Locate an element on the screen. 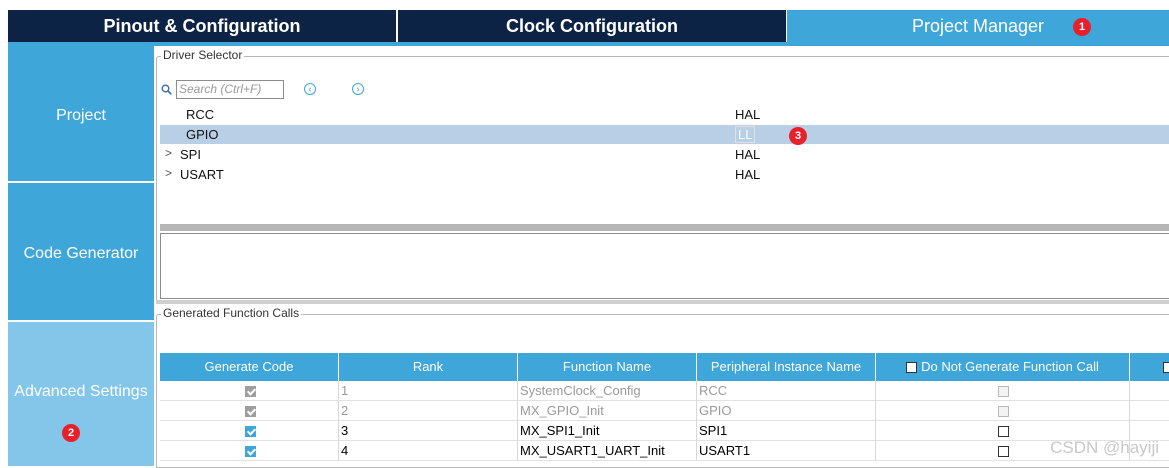 This screenshot has width=1169, height=468. column-header-generate-code: Generate Code is located at coordinates (249, 367).